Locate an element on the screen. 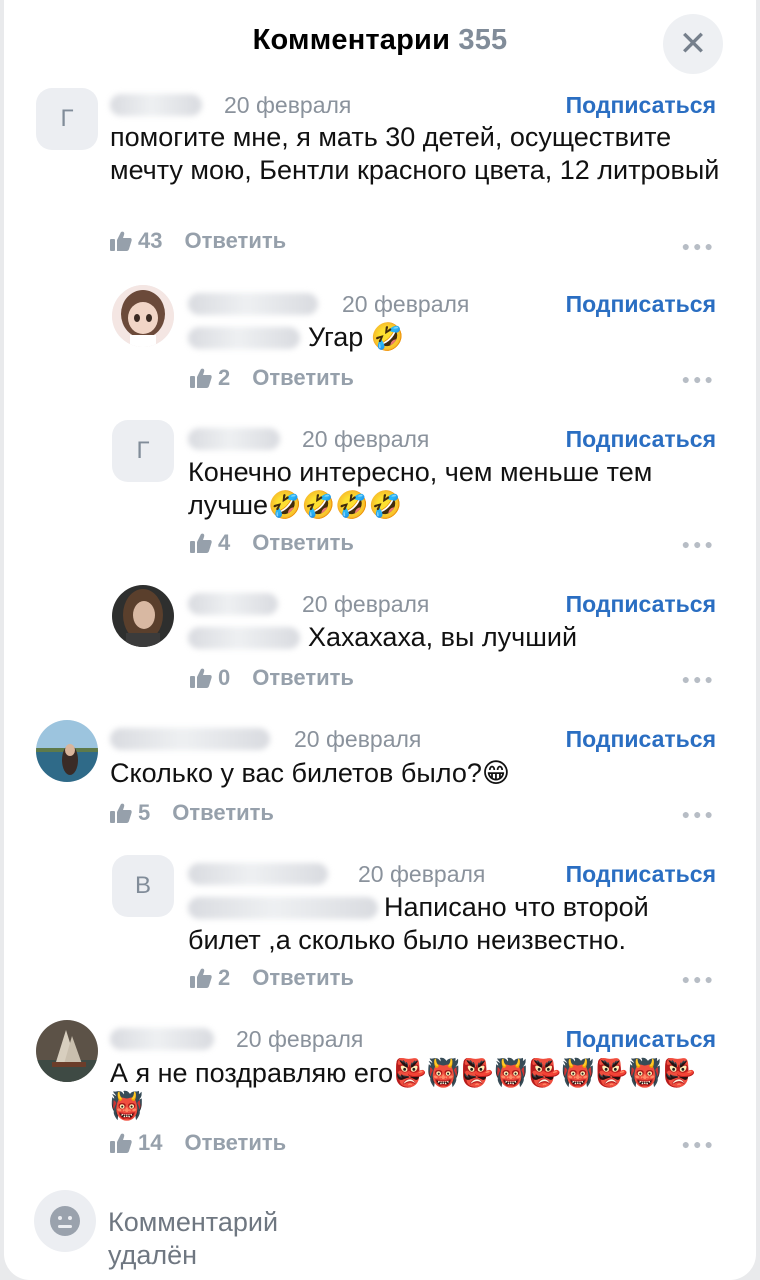  comment-actions: 43 Ответить is located at coordinates (198, 242).